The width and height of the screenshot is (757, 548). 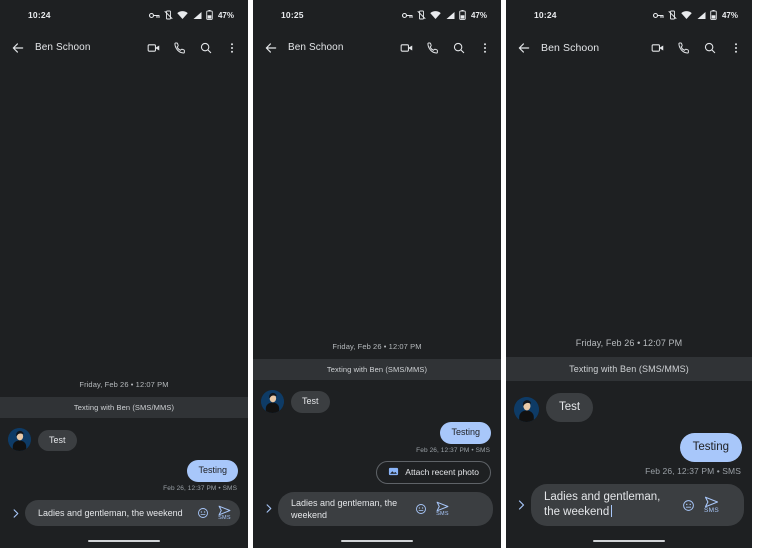 I want to click on attach-recent-photo-chip: Attach recent photo, so click(x=433, y=472).